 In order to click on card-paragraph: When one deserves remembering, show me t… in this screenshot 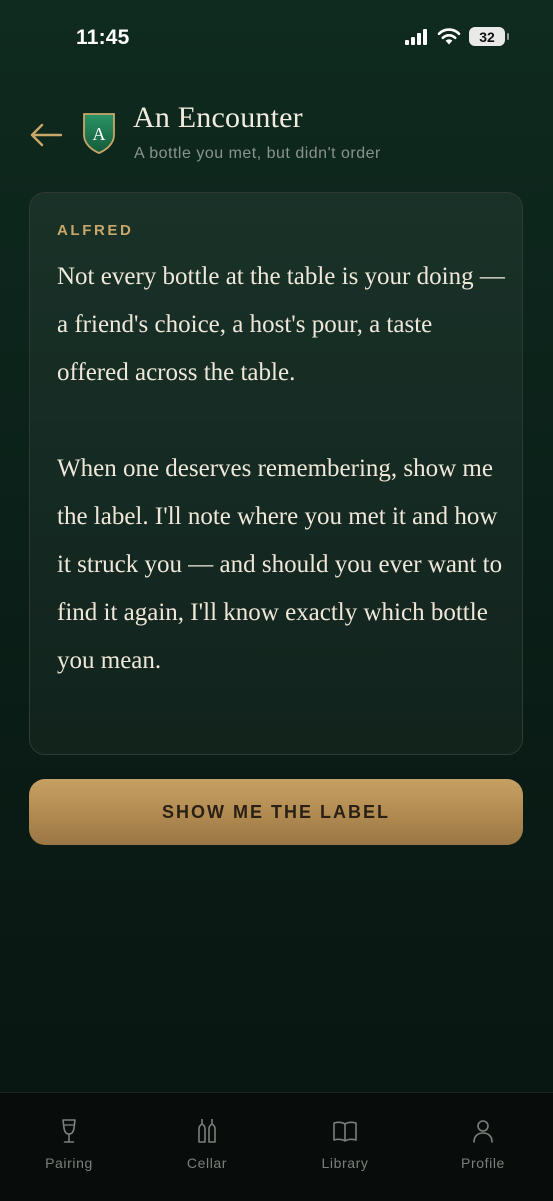, I will do `click(280, 564)`.